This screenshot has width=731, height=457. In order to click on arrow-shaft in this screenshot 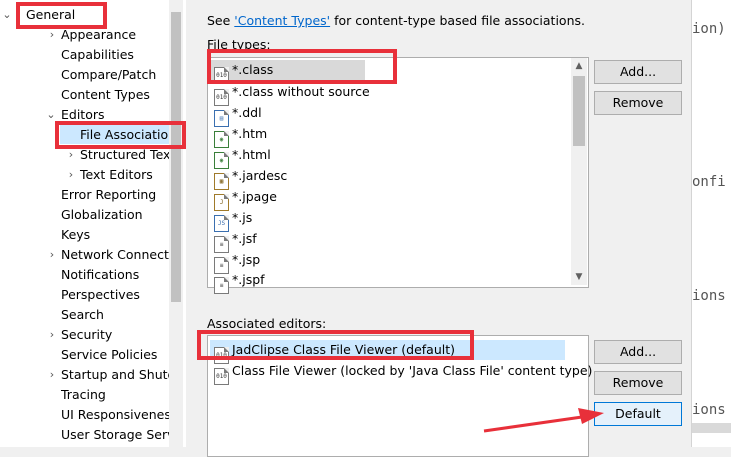, I will do `click(533, 424)`.